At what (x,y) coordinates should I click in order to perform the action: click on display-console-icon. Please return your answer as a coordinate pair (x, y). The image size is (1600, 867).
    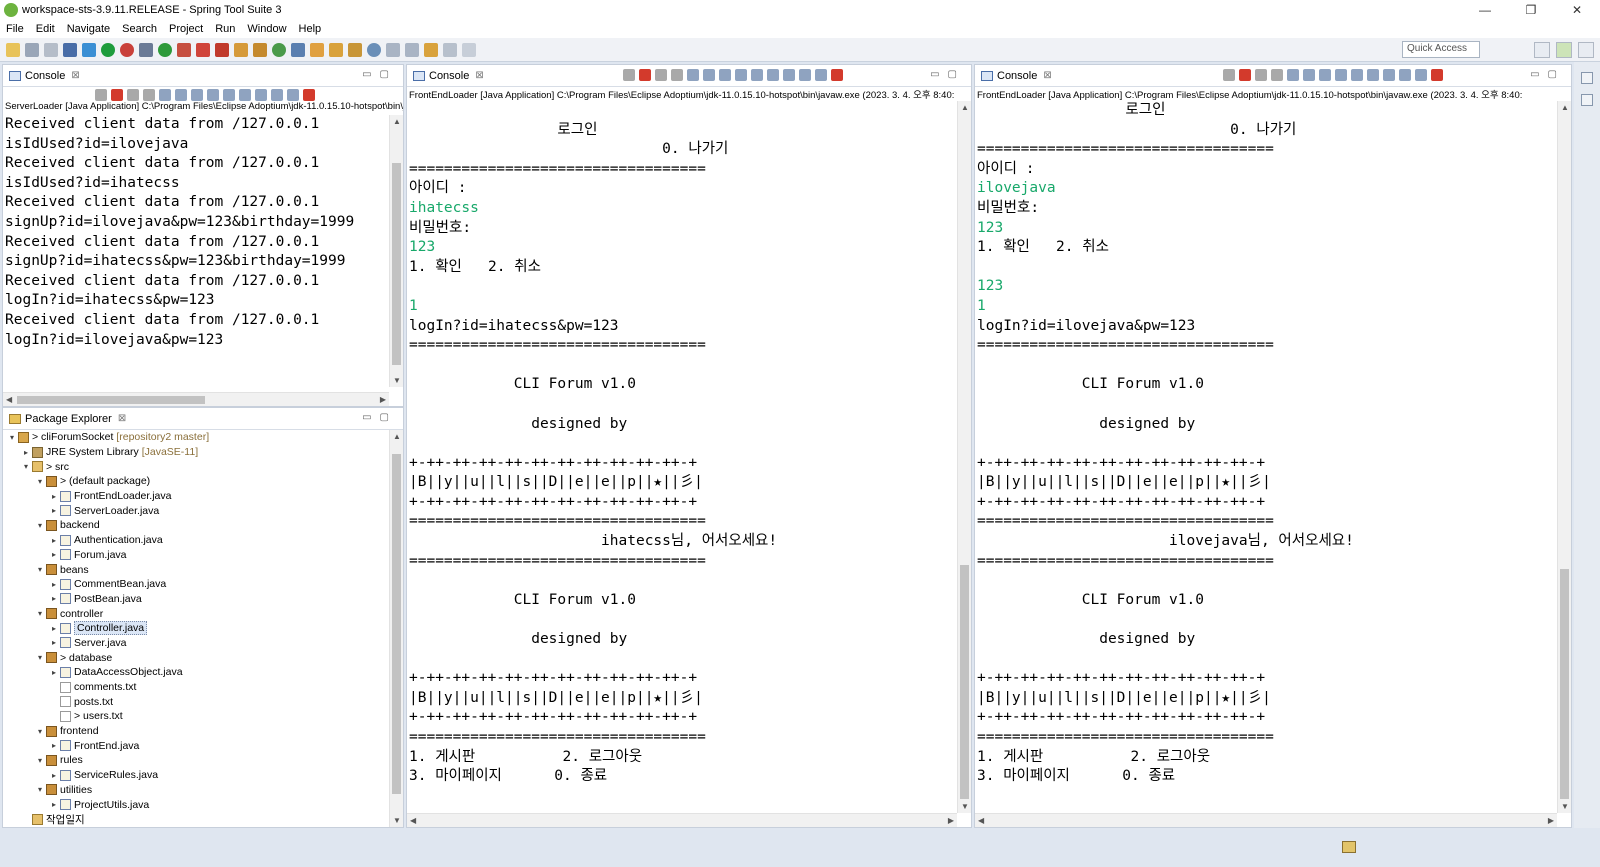
    Looking at the image, I should click on (261, 95).